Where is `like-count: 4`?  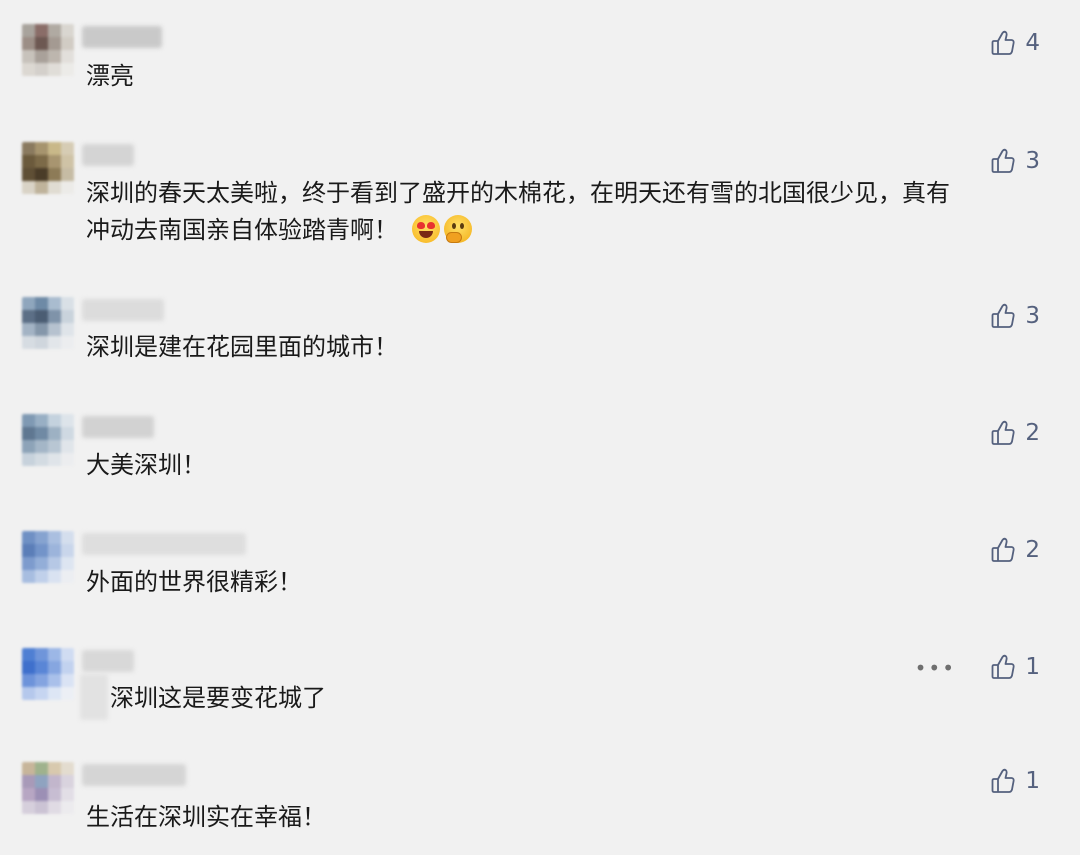
like-count: 4 is located at coordinates (1032, 43).